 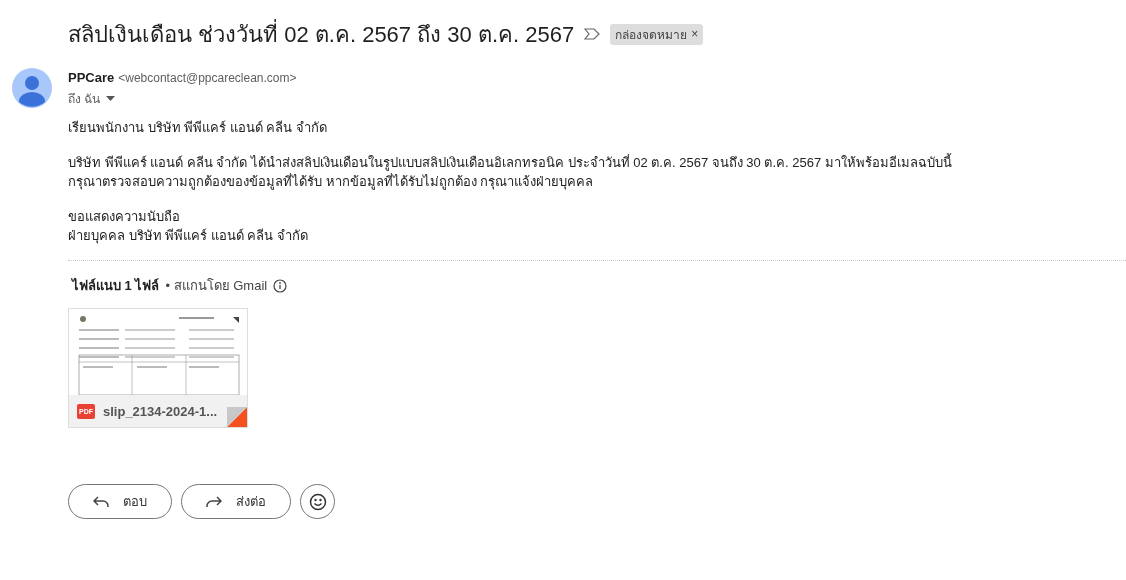 I want to click on forward-button: ส่งต่อ, so click(x=236, y=501).